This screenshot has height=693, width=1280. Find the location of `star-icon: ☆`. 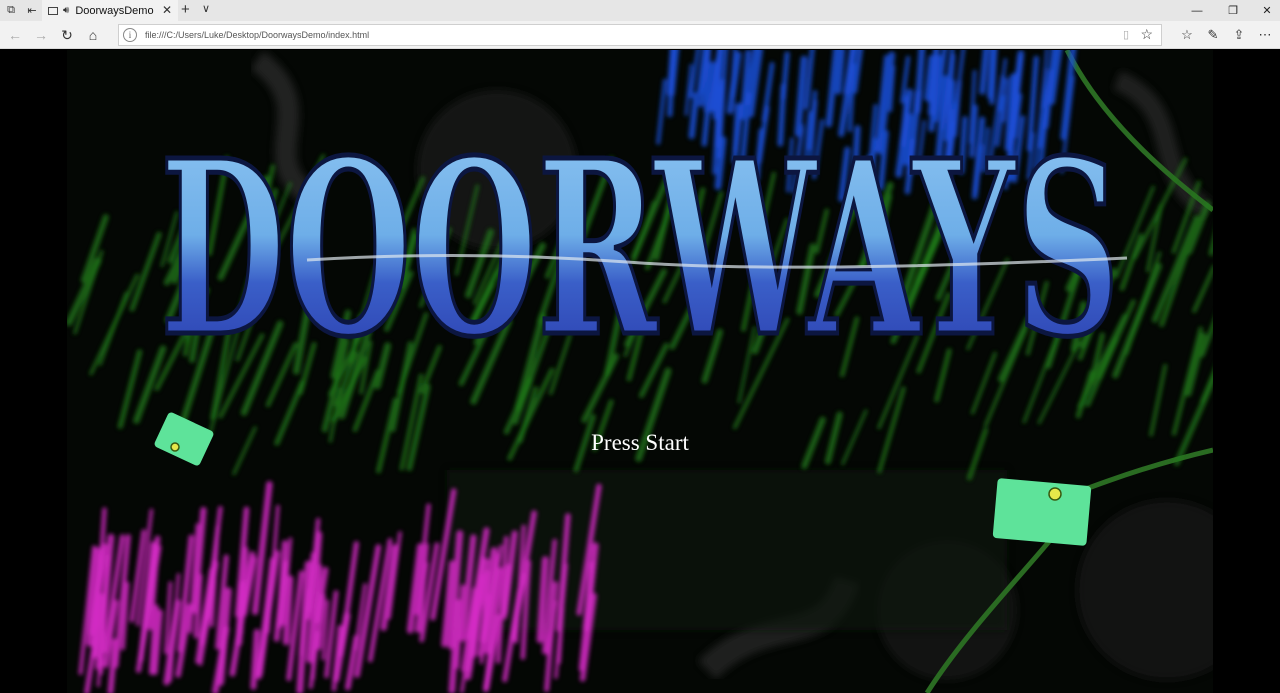

star-icon: ☆ is located at coordinates (1146, 34).